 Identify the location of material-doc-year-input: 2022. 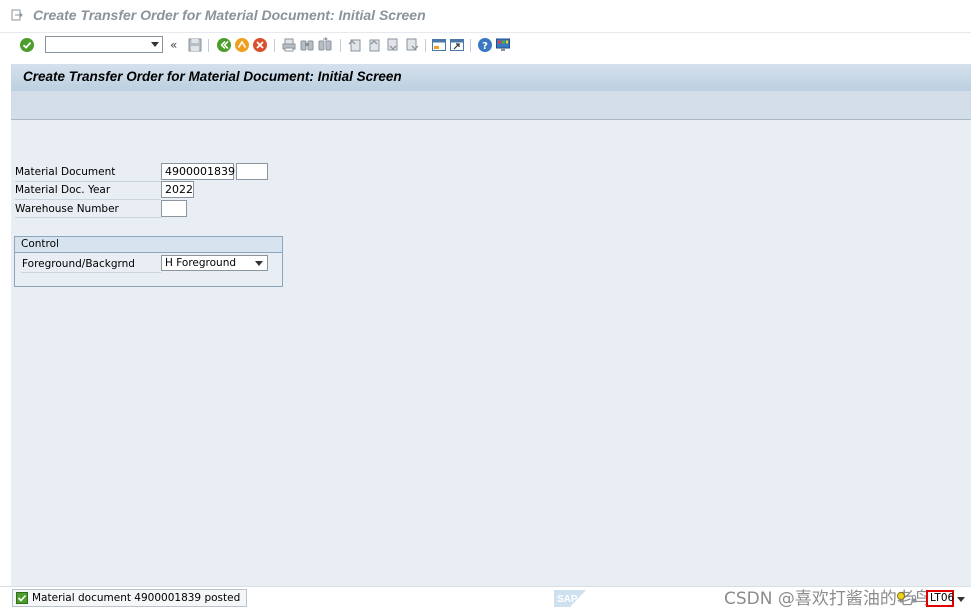
(177, 189).